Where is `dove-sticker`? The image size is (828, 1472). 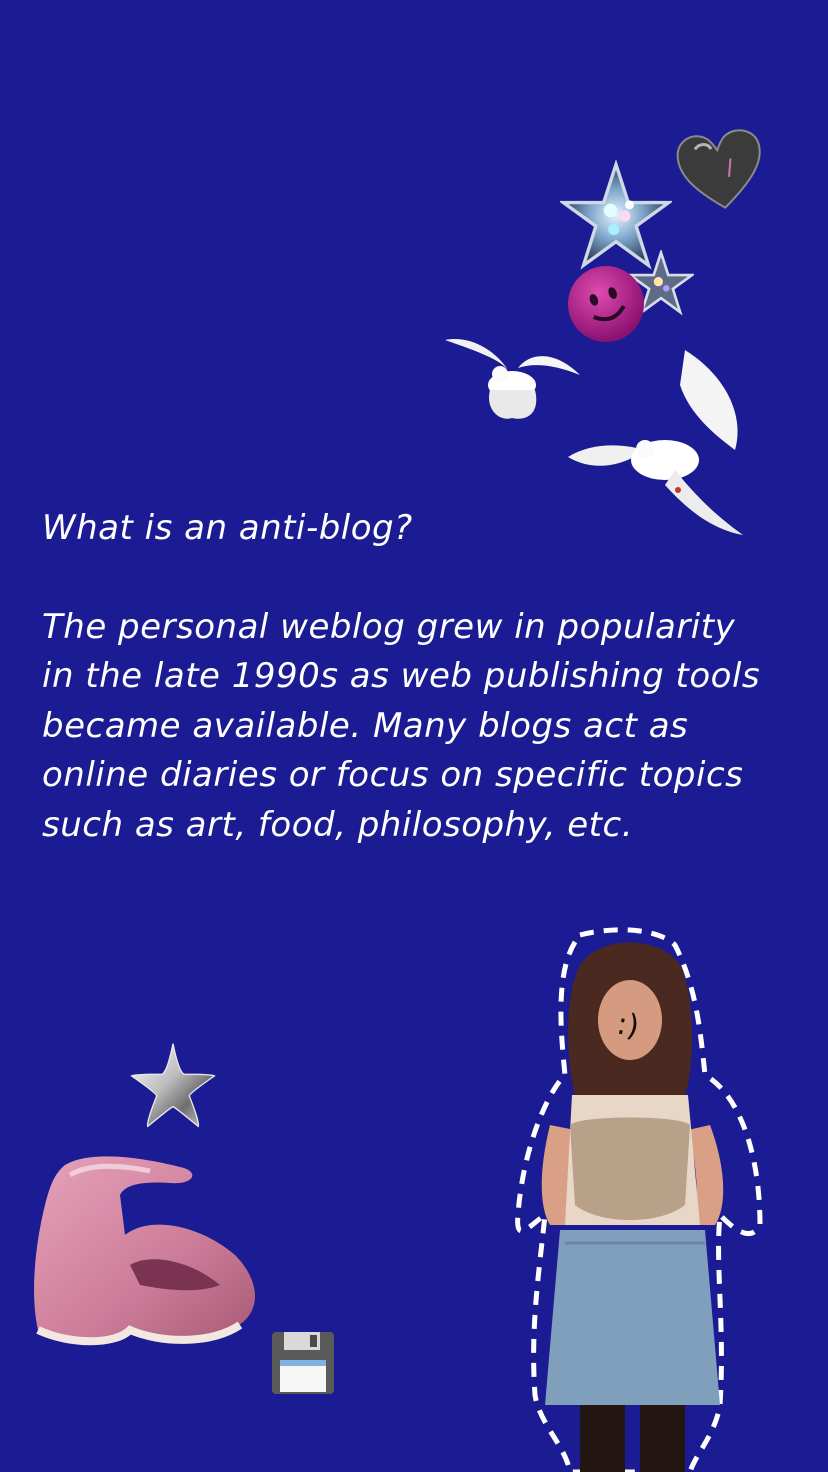
dove-sticker is located at coordinates (512, 379).